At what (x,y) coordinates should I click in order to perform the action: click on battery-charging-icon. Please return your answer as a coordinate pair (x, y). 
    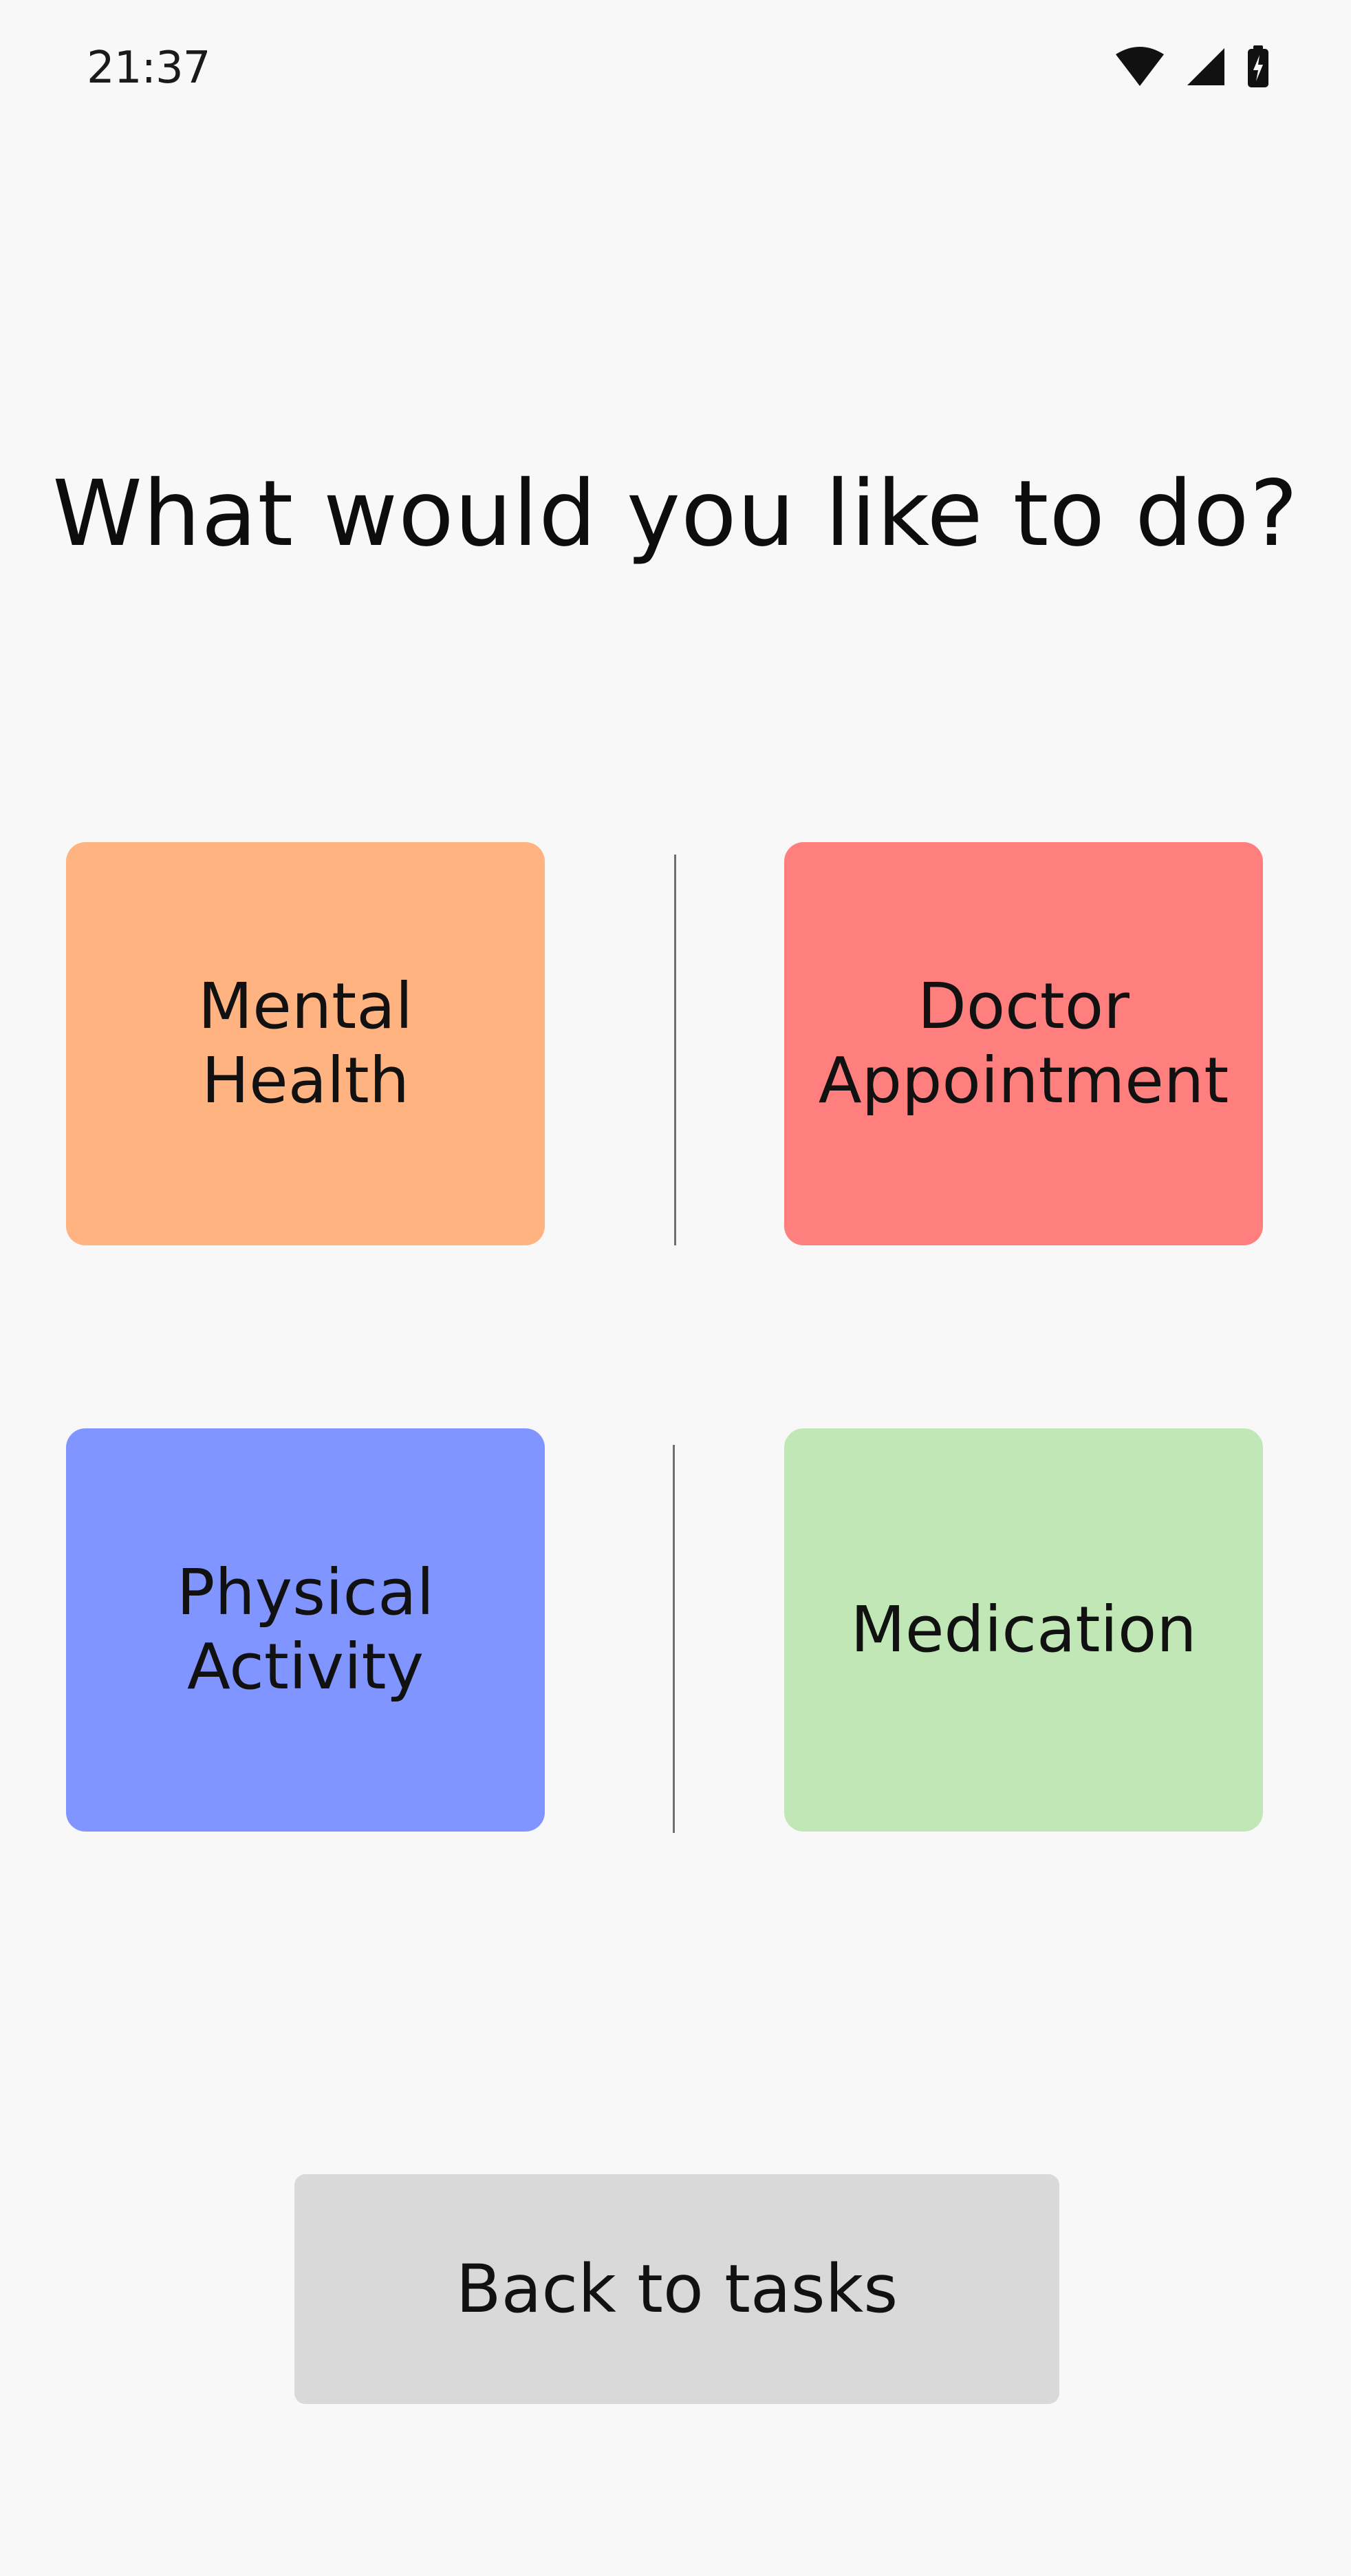
    Looking at the image, I should click on (1258, 66).